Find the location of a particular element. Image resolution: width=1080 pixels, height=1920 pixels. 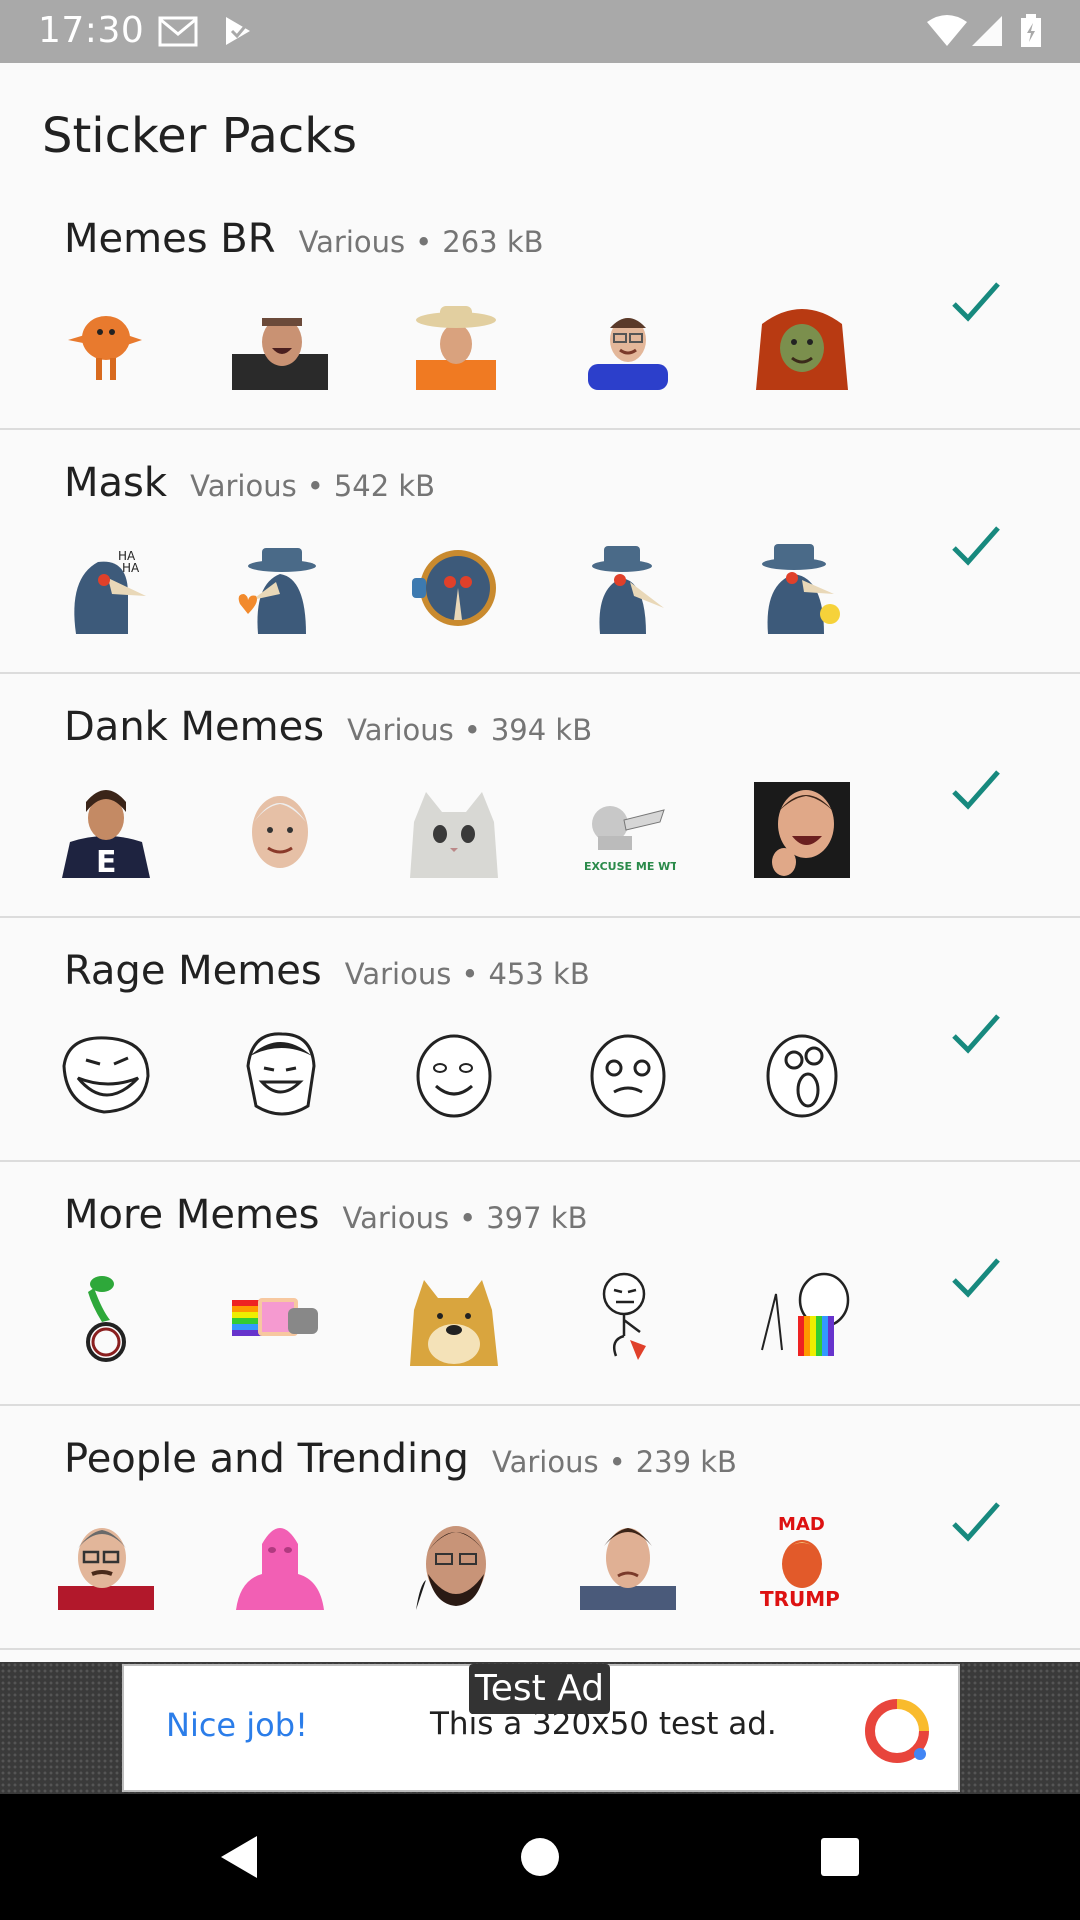

pack-sticker-preview: MAD TRUMP is located at coordinates (454, 1562).